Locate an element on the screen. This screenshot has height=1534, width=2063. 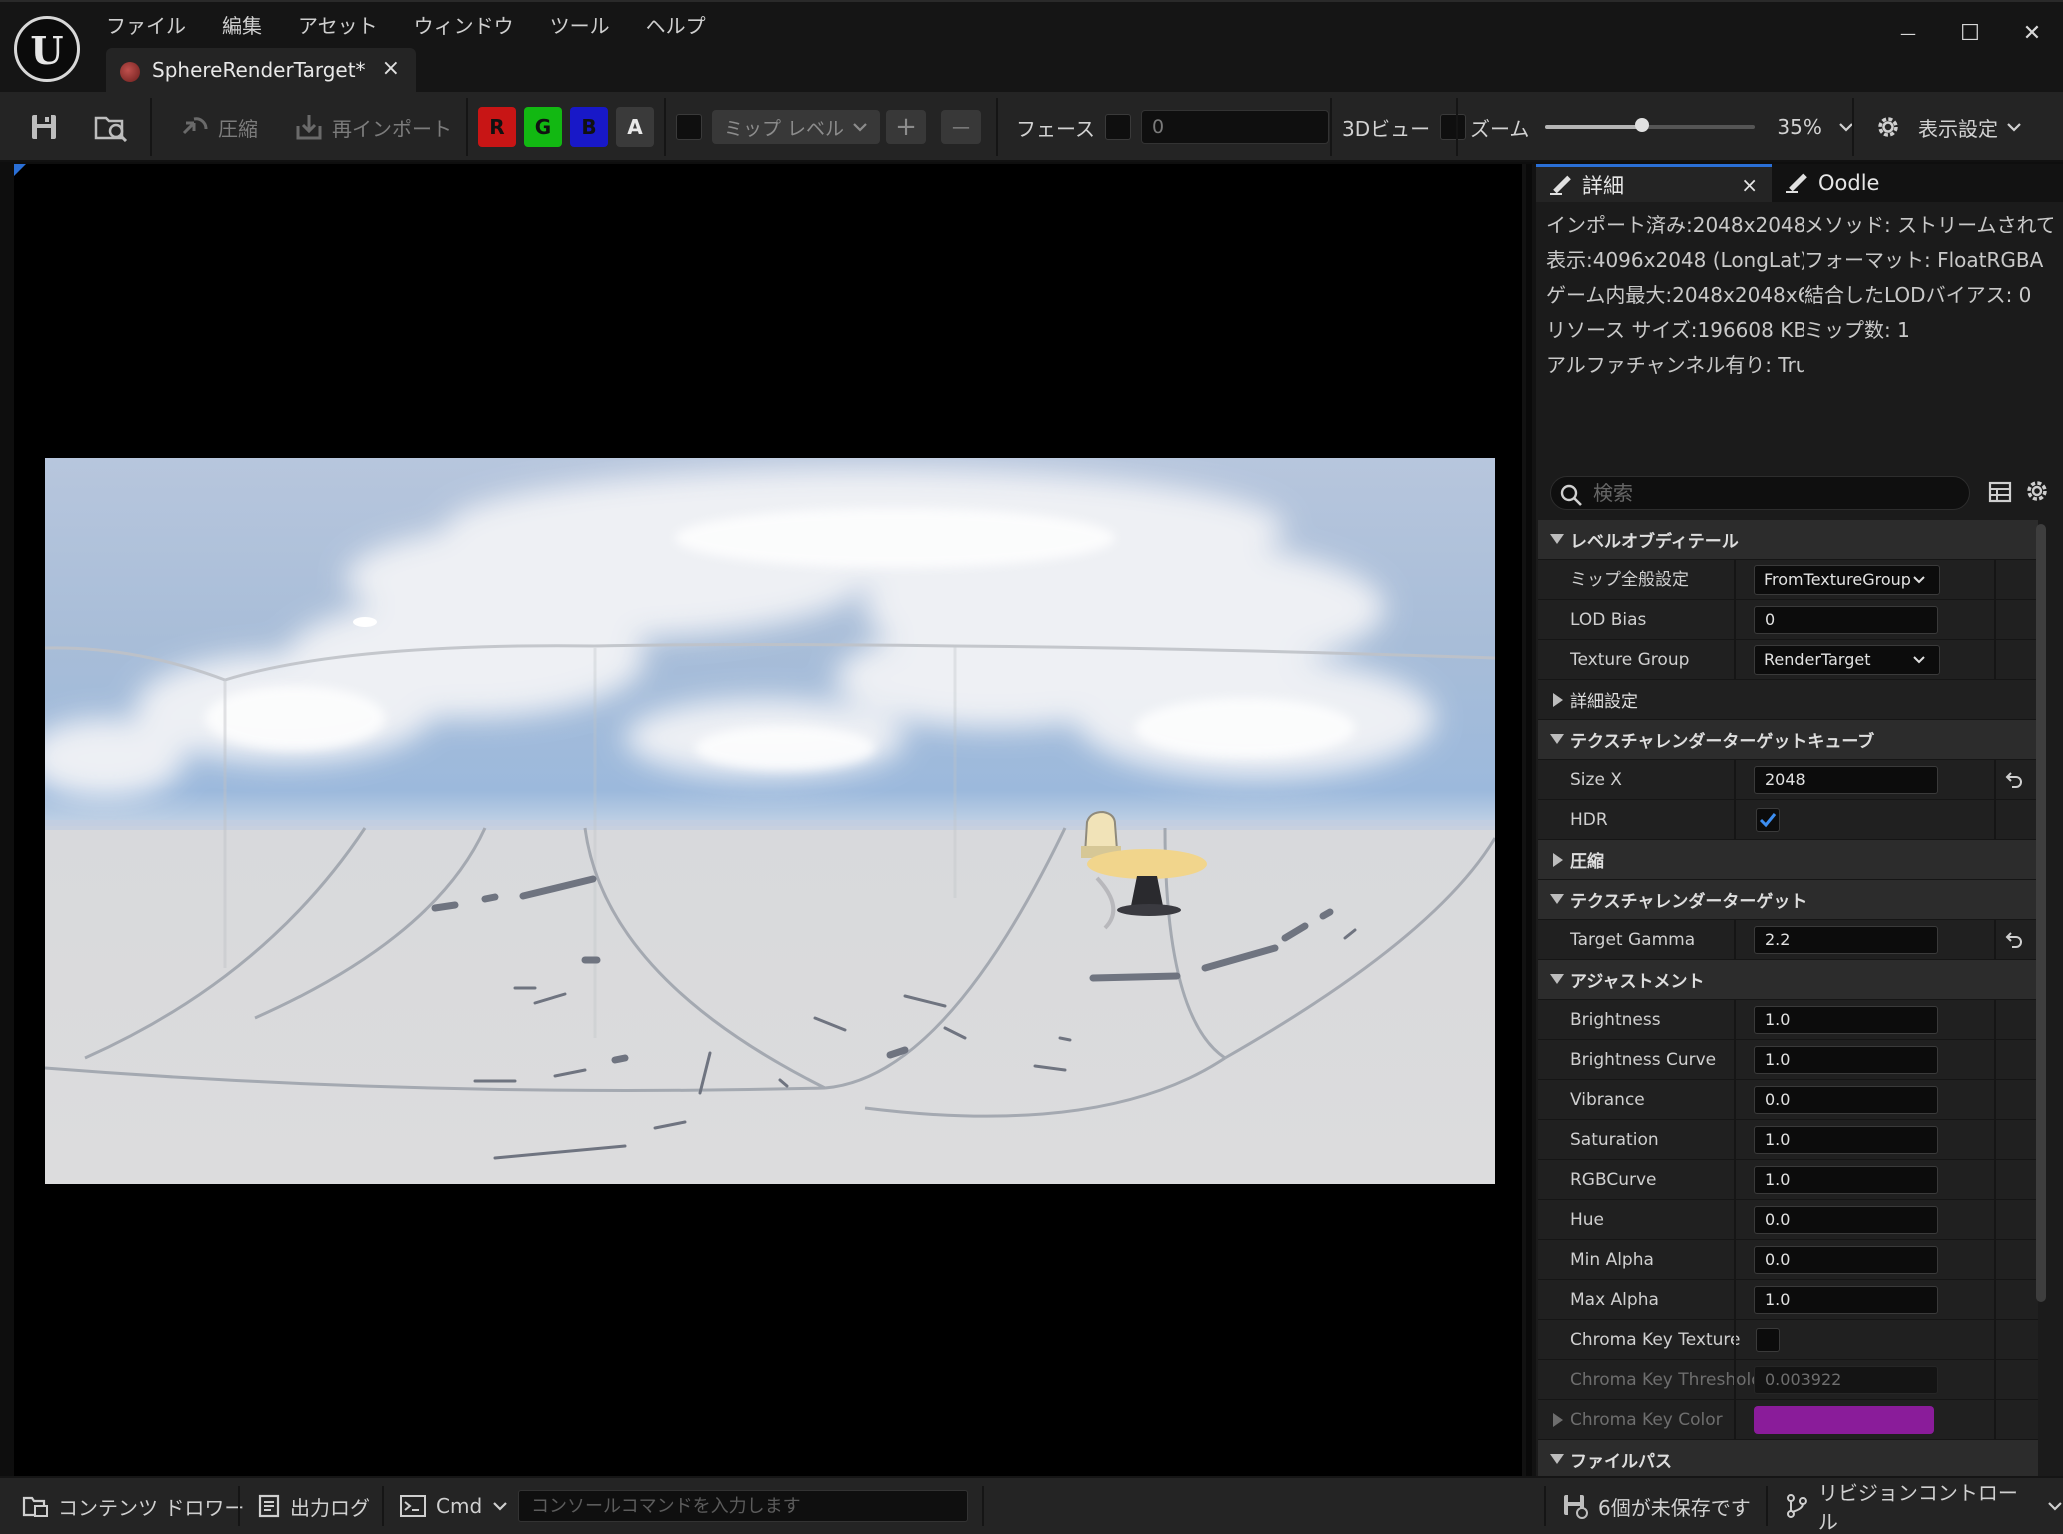
green-channel-toggle: G is located at coordinates (543, 127).